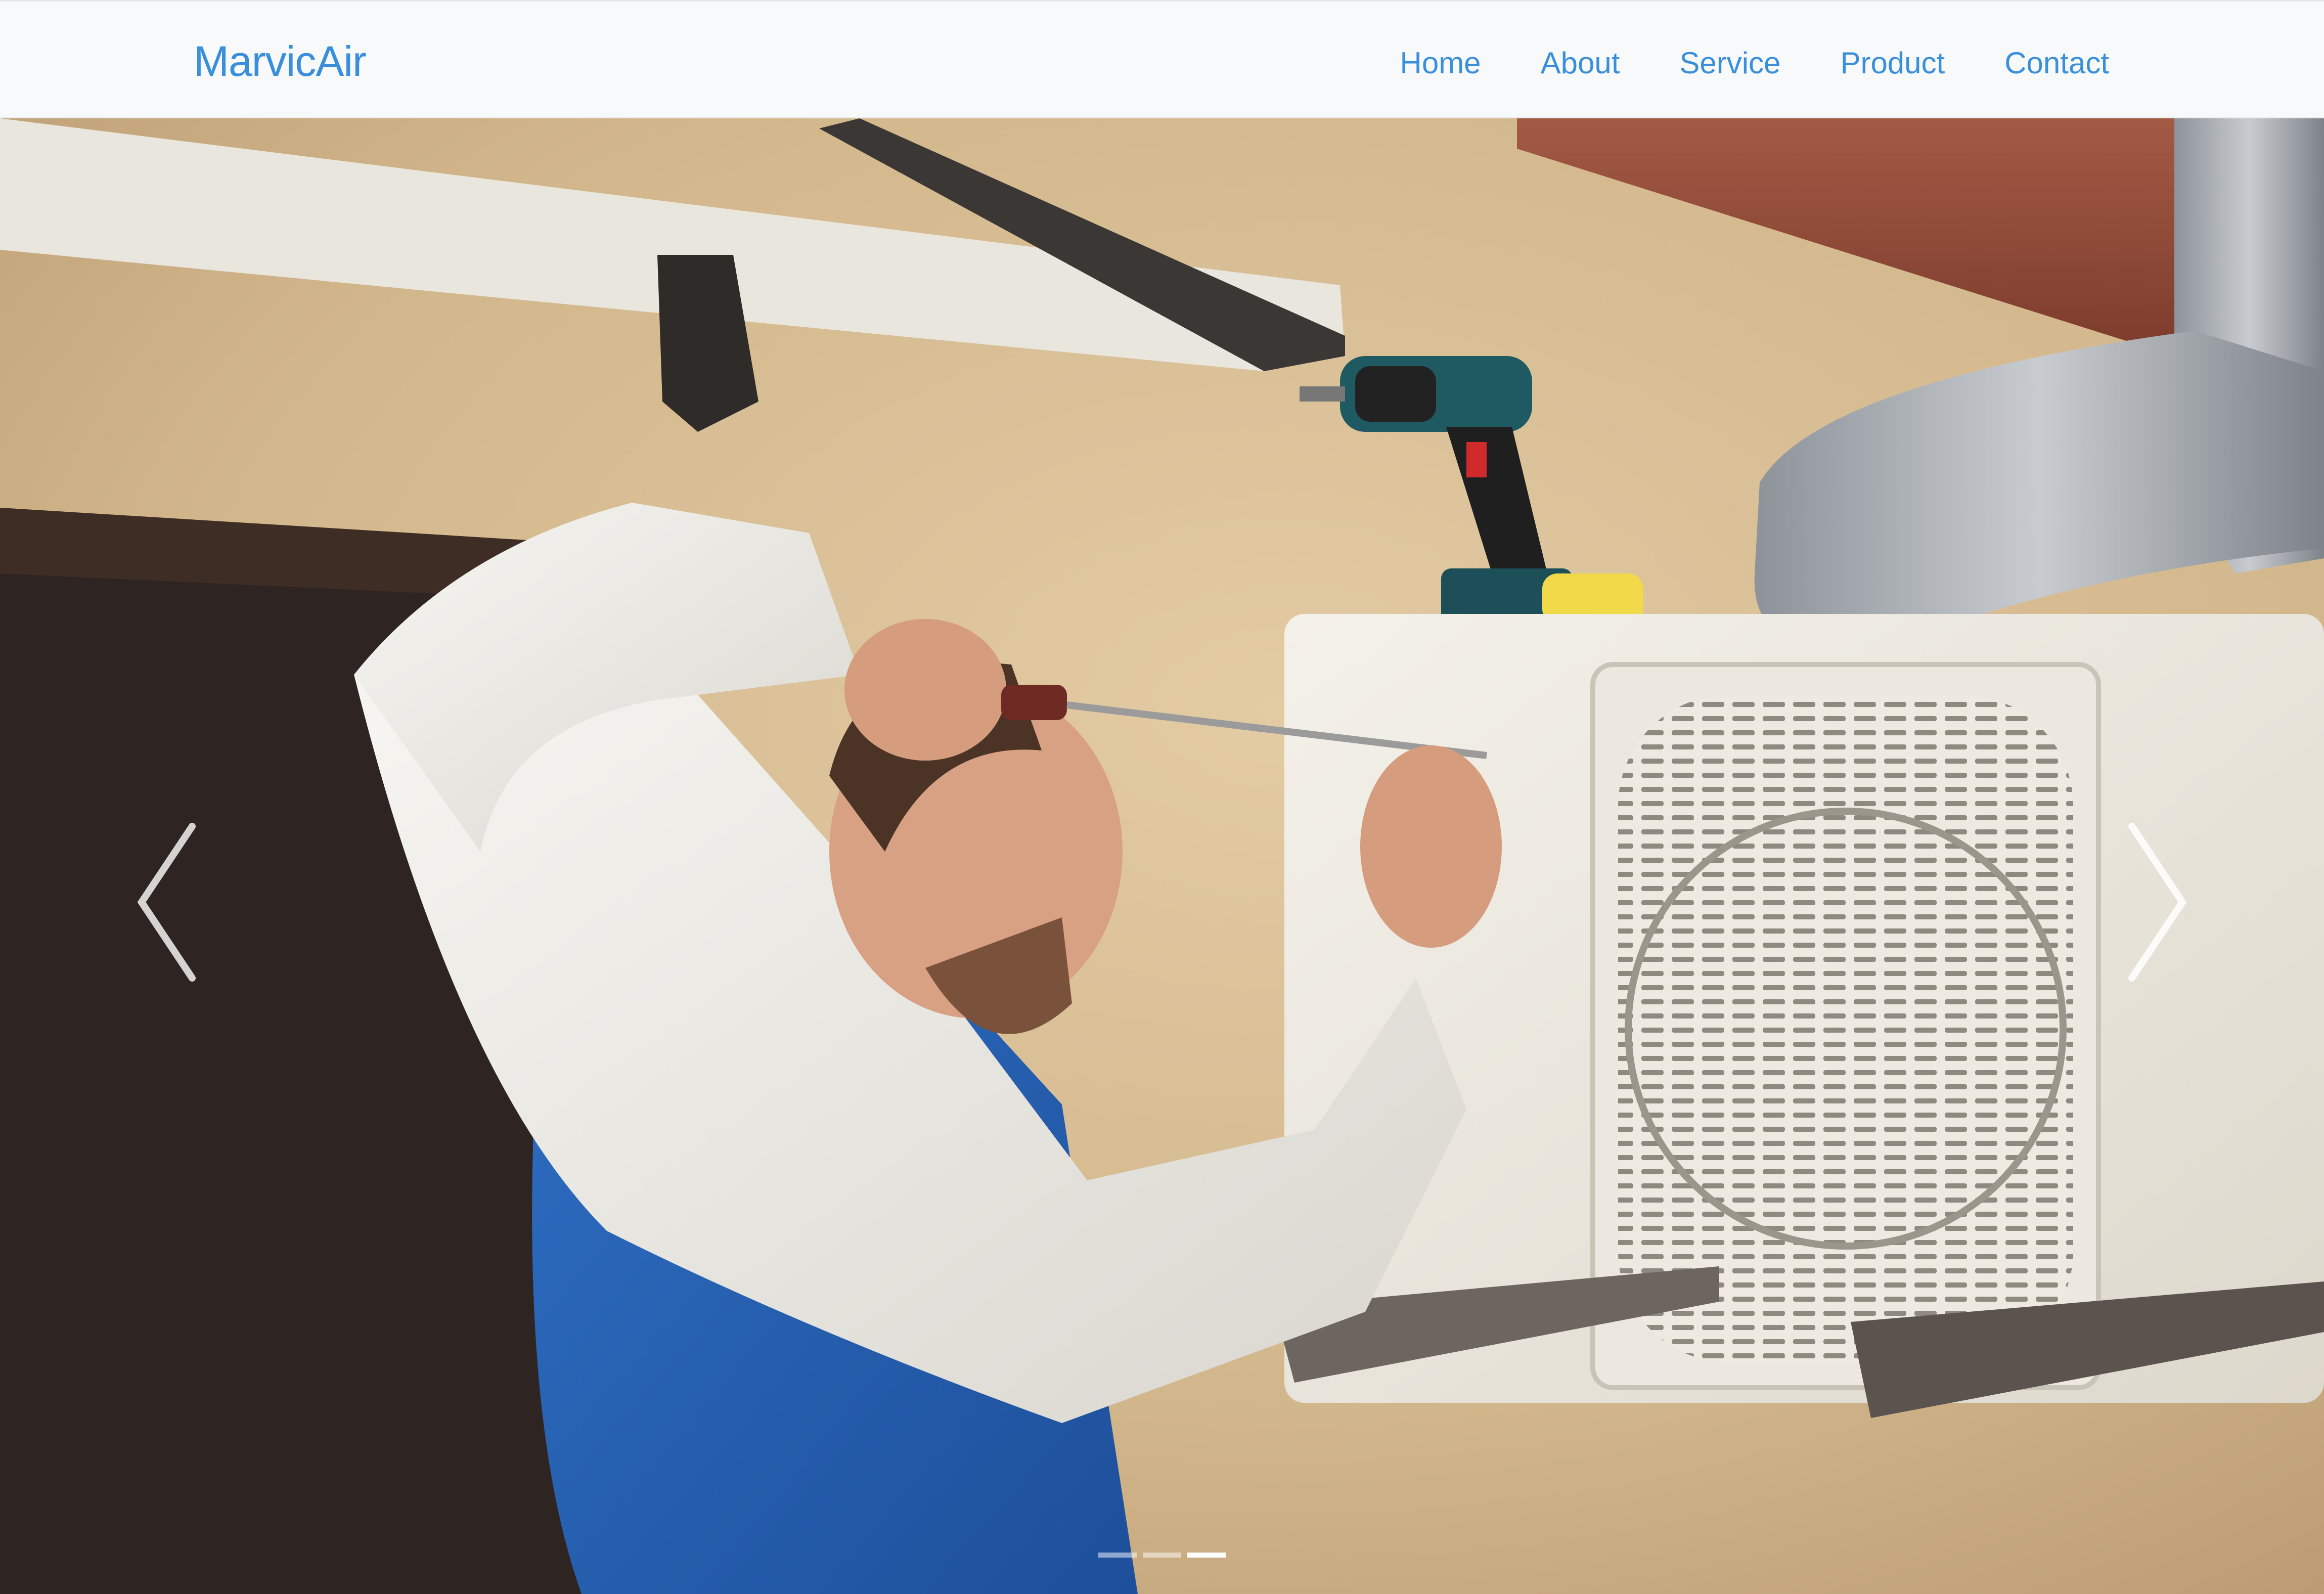 The height and width of the screenshot is (1594, 2324). I want to click on chevron-right-icon, so click(2157, 902).